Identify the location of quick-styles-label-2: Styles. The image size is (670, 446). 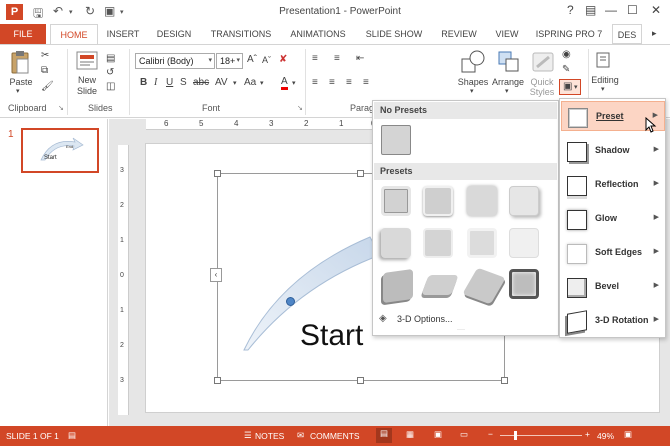
(542, 92).